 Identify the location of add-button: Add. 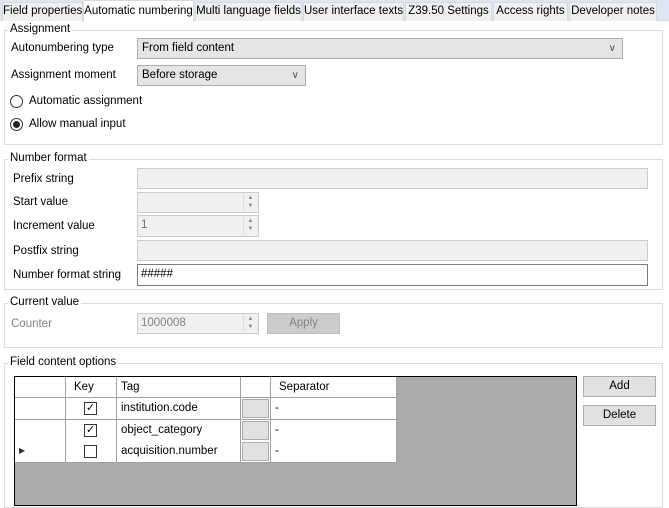
(619, 386).